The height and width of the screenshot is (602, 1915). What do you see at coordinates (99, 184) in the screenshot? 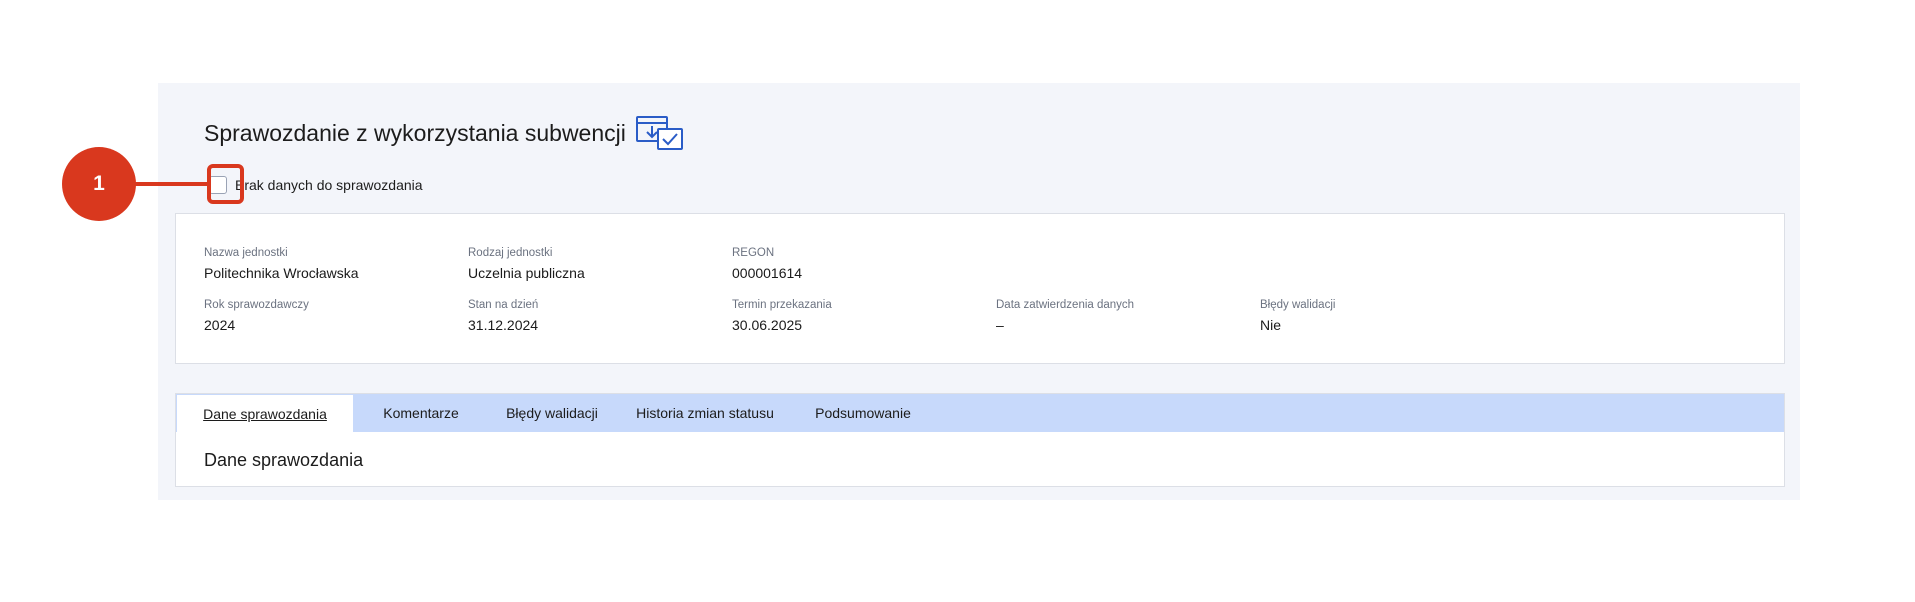
I see `annotation-badge: 1` at bounding box center [99, 184].